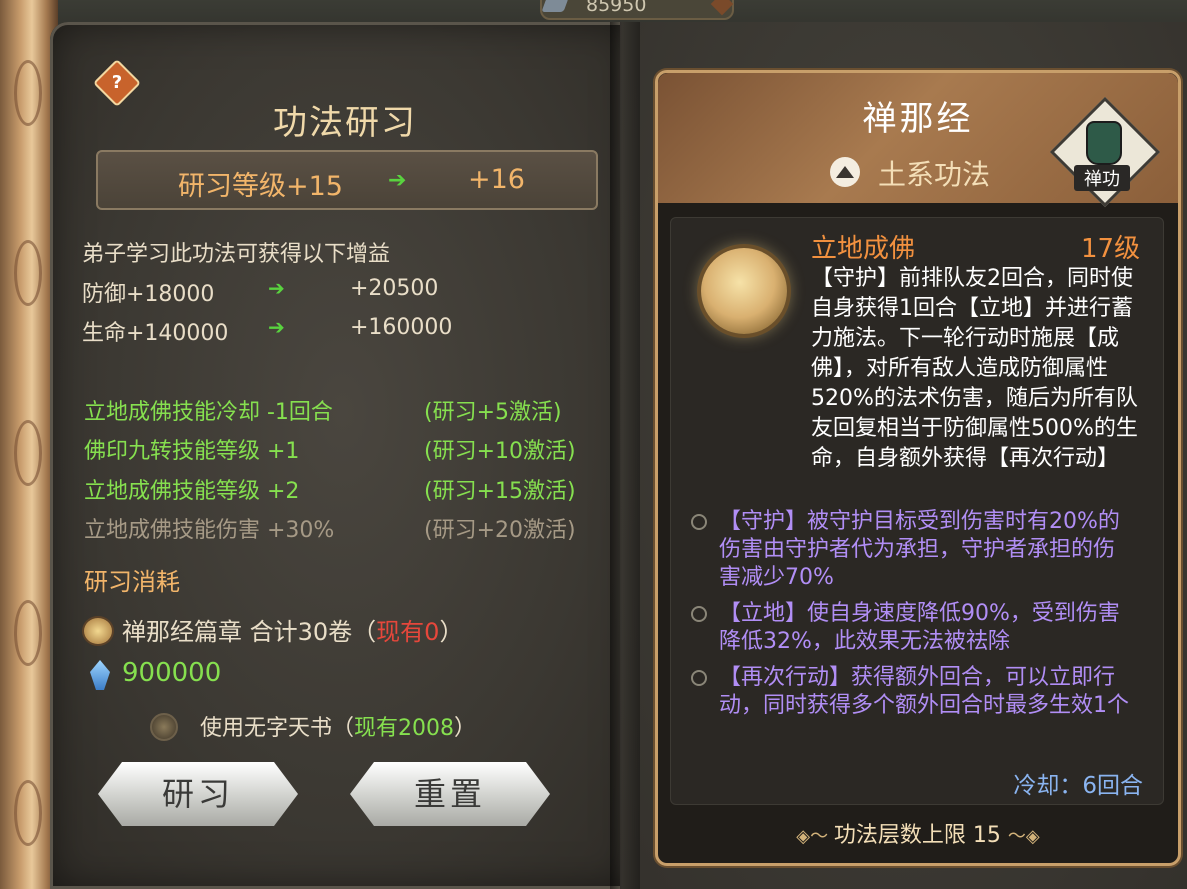 The image size is (1187, 889). Describe the element at coordinates (625, 455) in the screenshot. I see `book-gutter` at that location.